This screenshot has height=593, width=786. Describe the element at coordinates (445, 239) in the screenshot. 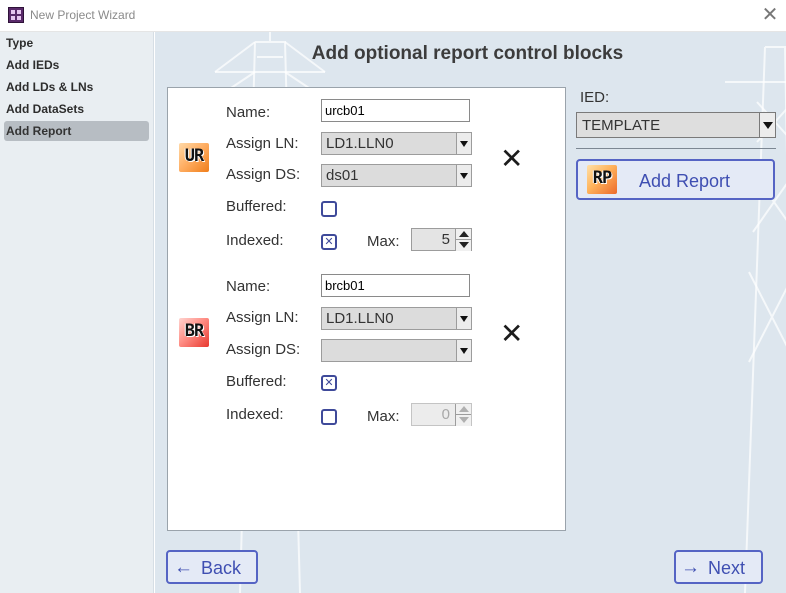

I see `max-value: 5` at that location.